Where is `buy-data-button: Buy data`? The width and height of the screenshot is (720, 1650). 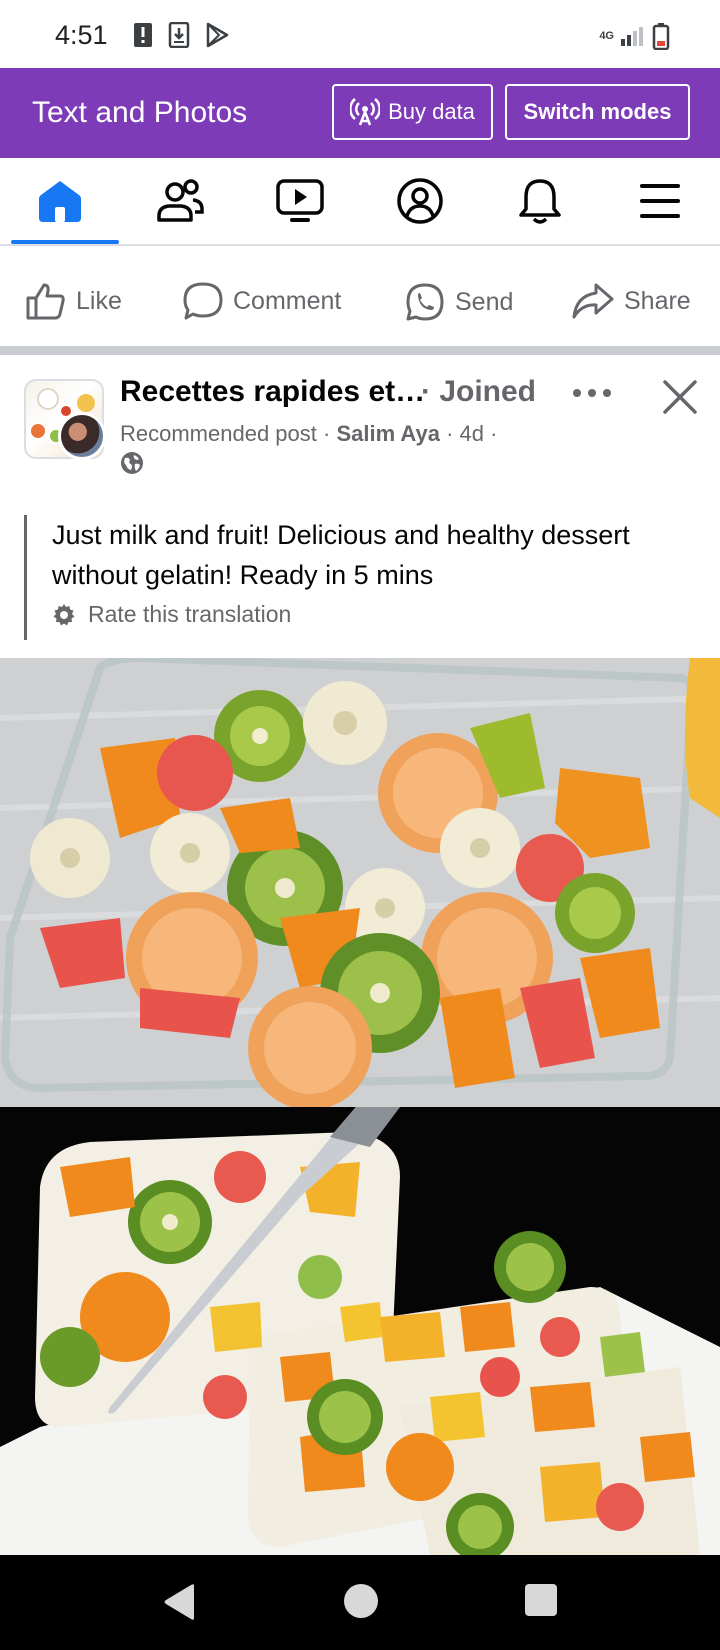
buy-data-button: Buy data is located at coordinates (412, 112).